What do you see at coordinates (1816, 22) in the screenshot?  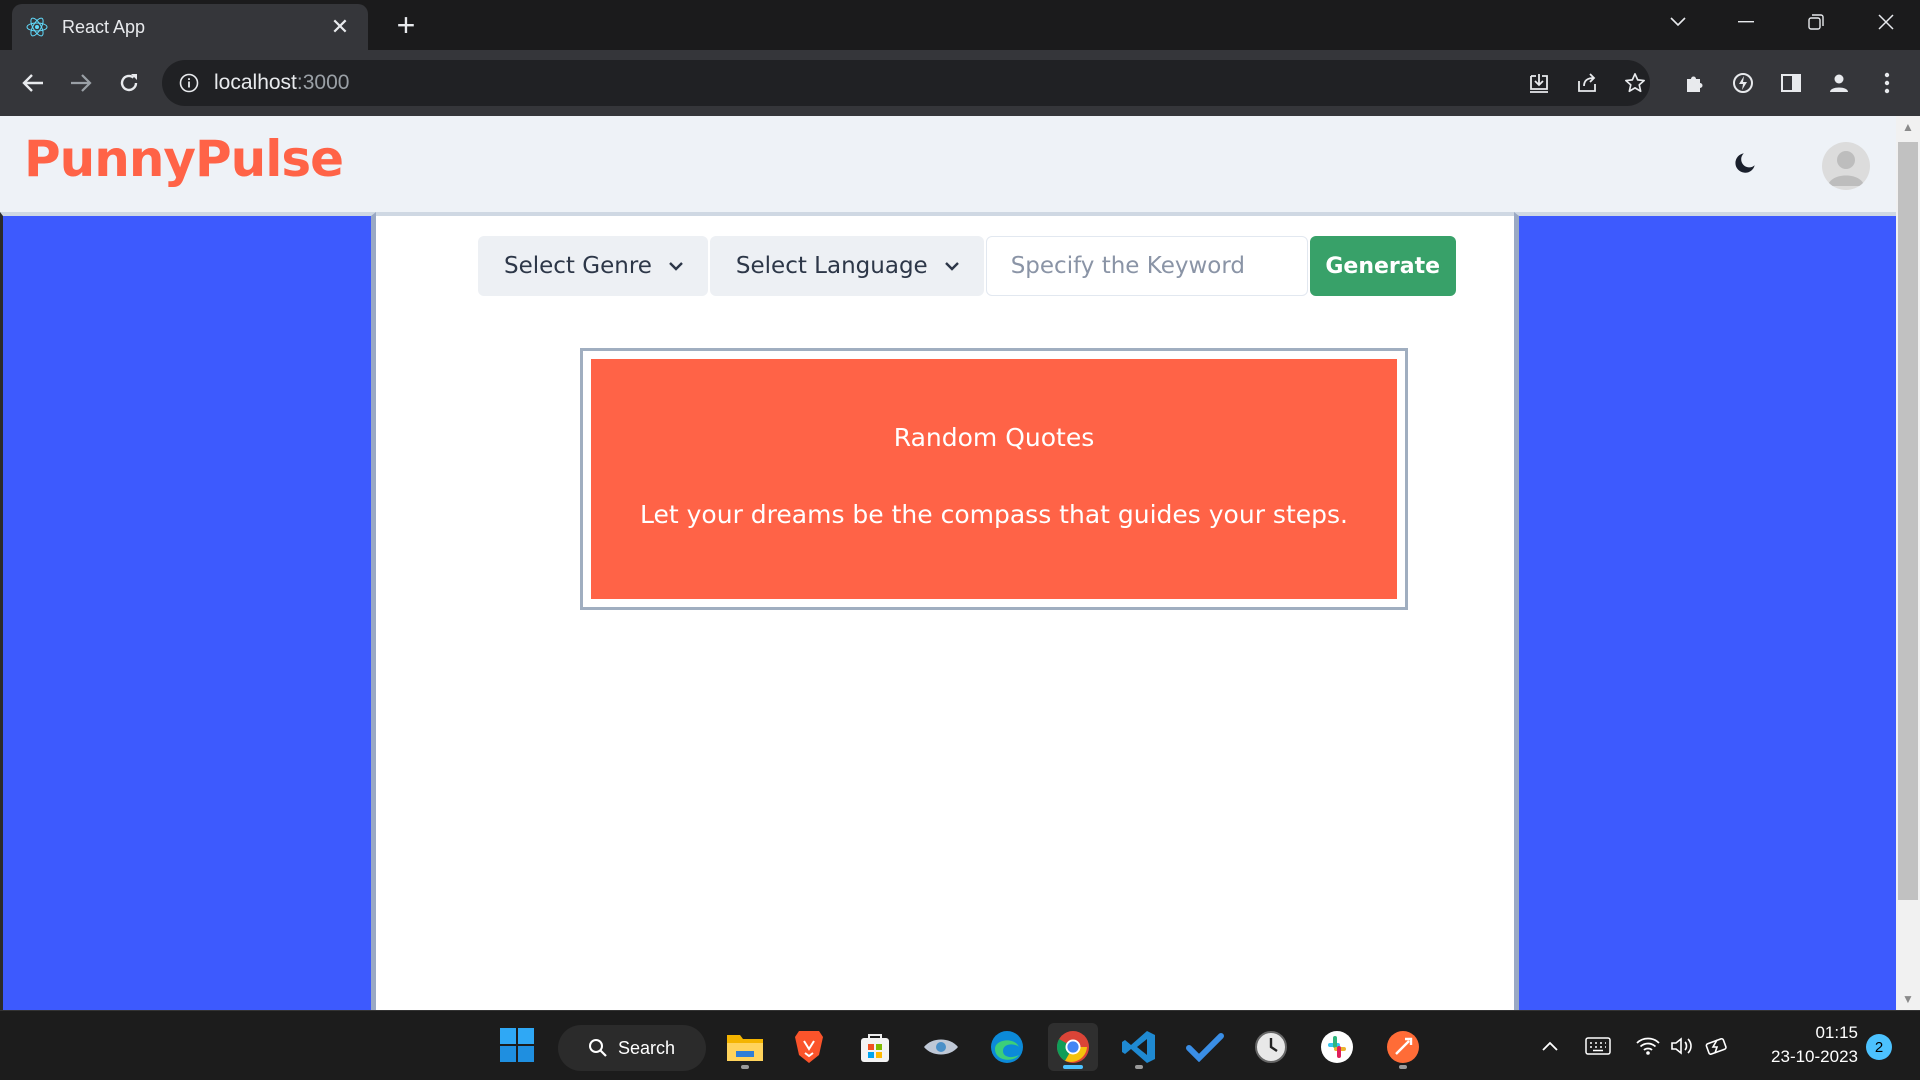 I see `restore-icon` at bounding box center [1816, 22].